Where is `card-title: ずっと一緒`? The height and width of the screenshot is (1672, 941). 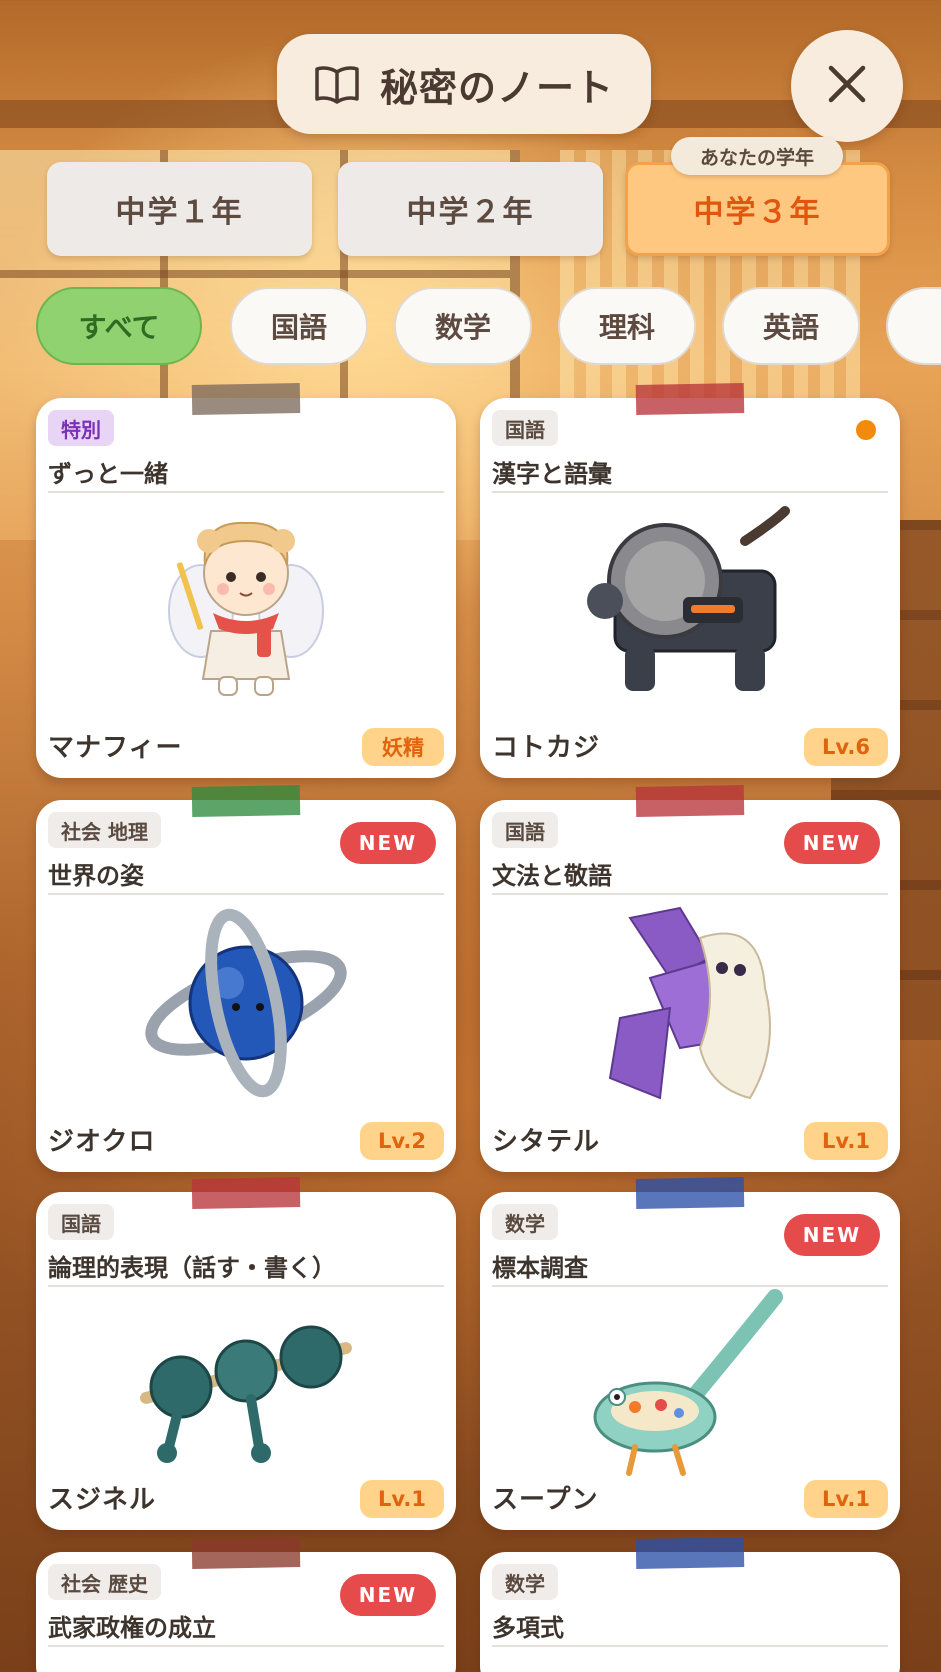 card-title: ずっと一緒 is located at coordinates (108, 474).